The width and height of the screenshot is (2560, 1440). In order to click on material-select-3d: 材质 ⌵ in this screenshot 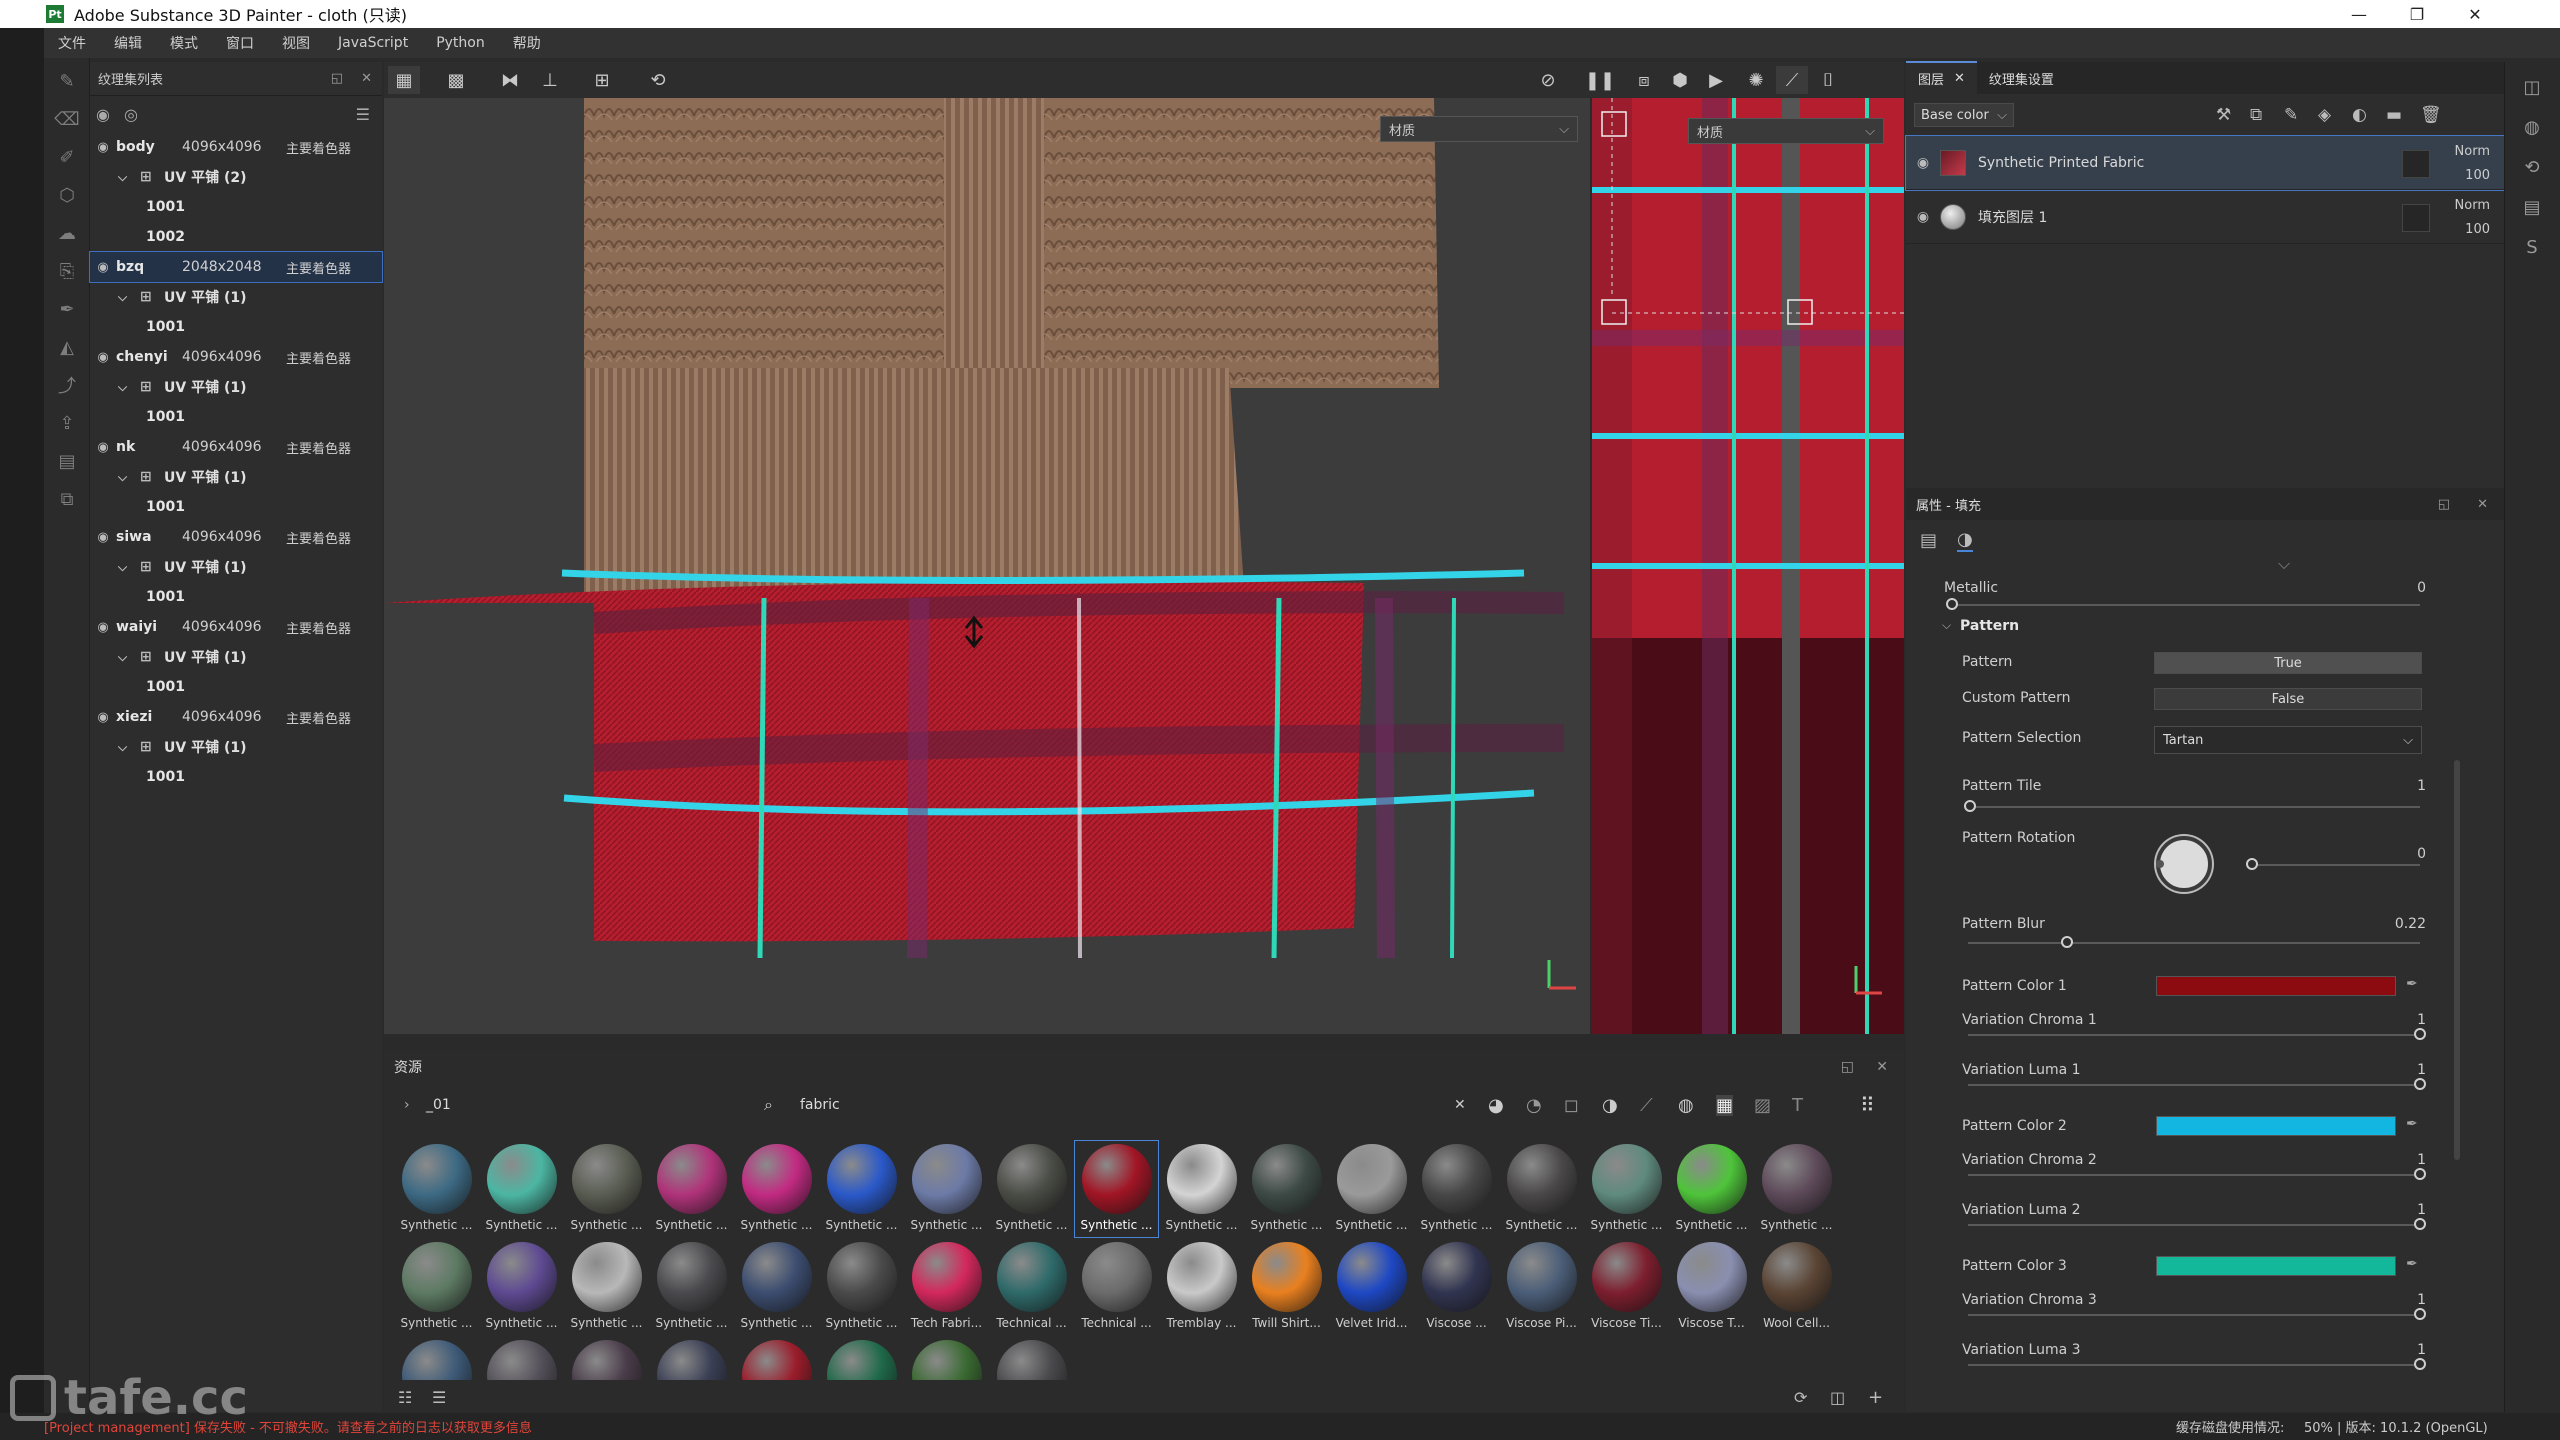, I will do `click(1479, 129)`.